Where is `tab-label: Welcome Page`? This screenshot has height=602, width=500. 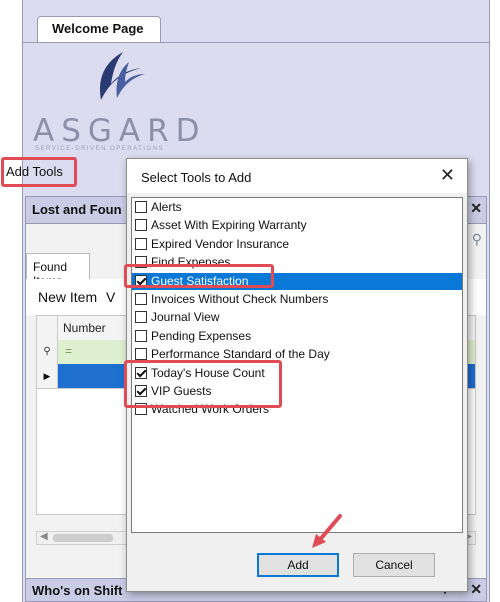
tab-label: Welcome Page is located at coordinates (98, 28).